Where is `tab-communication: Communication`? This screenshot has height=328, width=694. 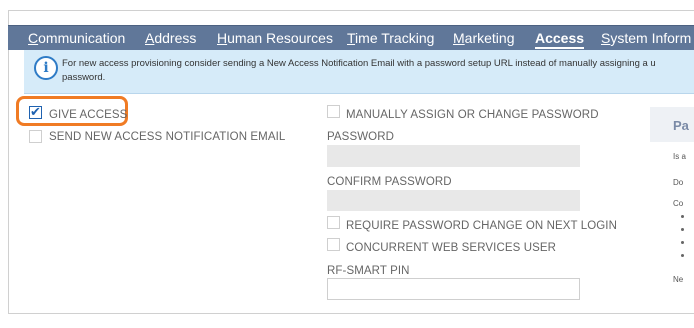
tab-communication: Communication is located at coordinates (76, 38).